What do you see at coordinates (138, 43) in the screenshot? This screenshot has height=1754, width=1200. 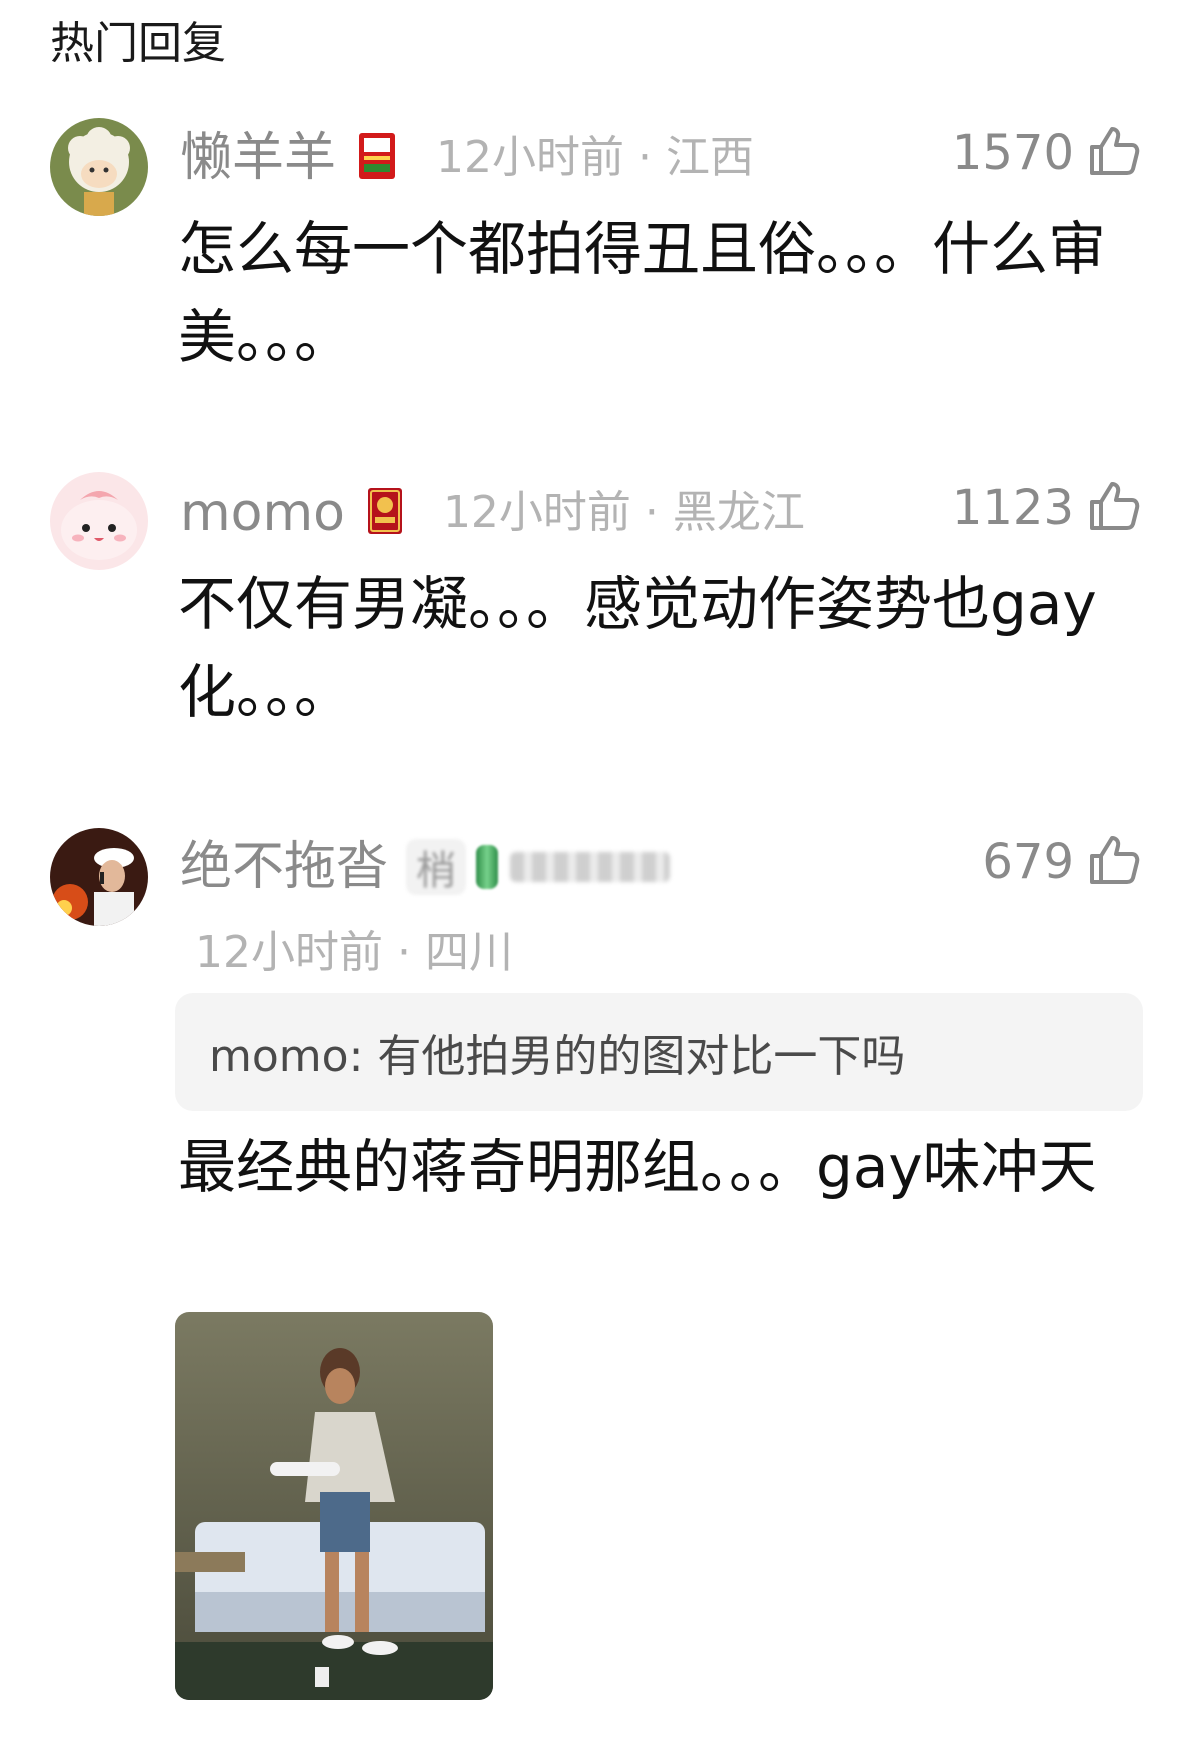 I see `section-title: 热门回复` at bounding box center [138, 43].